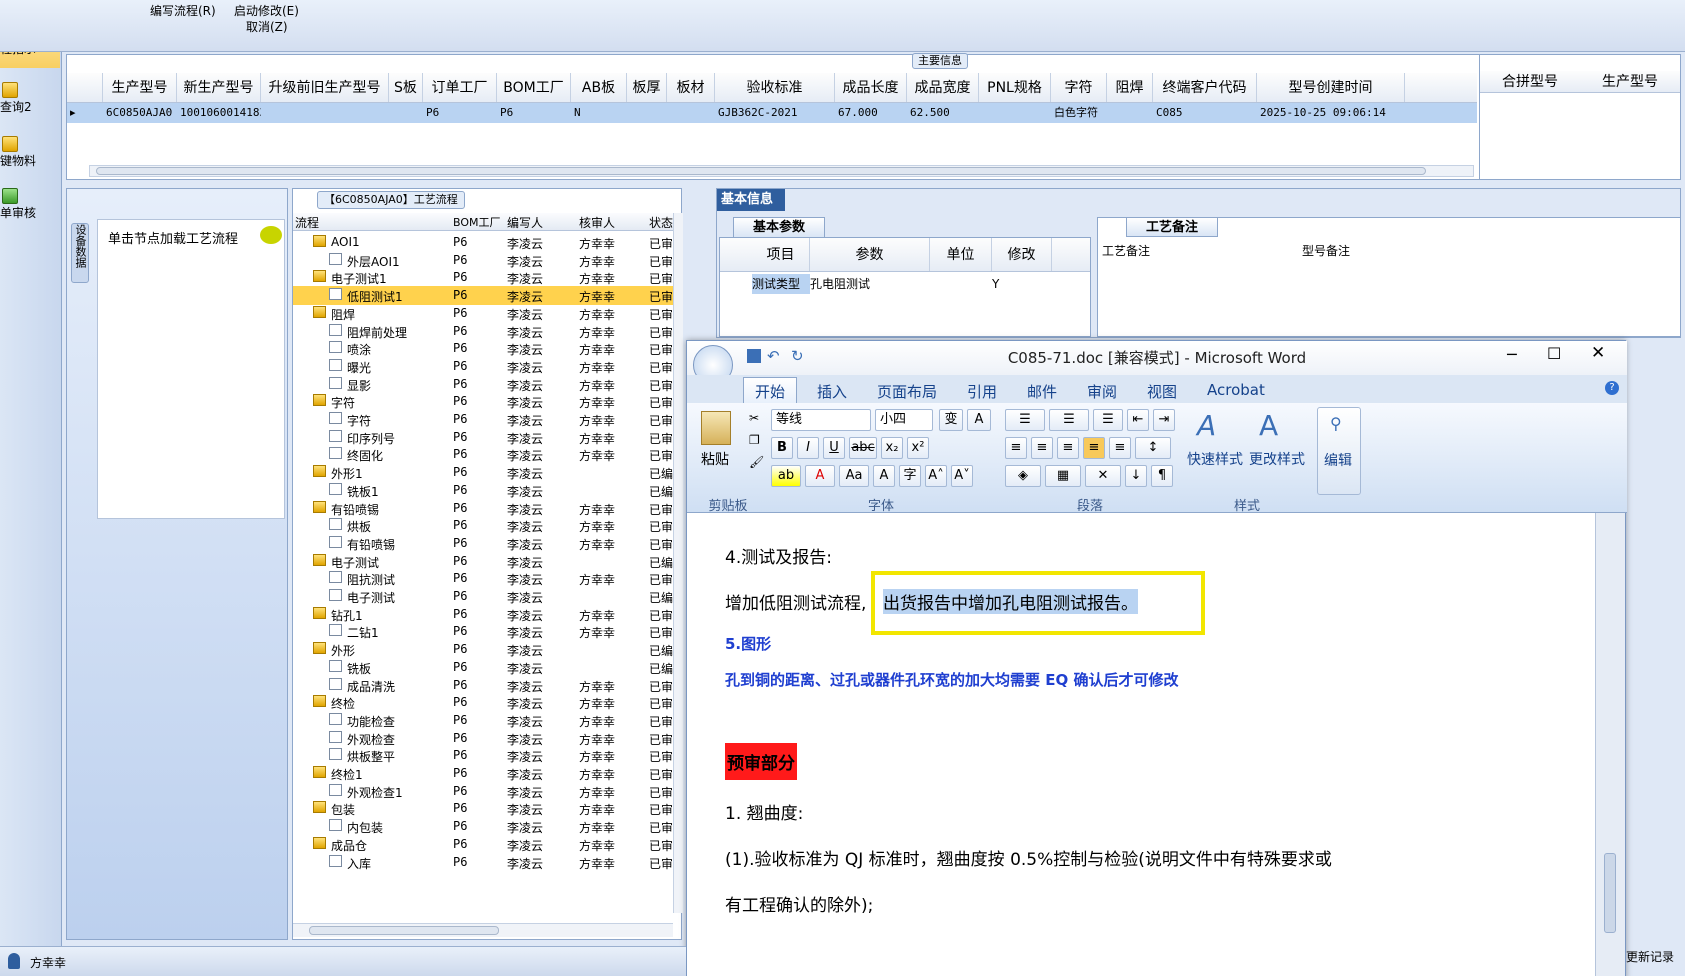  What do you see at coordinates (1042, 391) in the screenshot?
I see `tab-mailings: 邮件` at bounding box center [1042, 391].